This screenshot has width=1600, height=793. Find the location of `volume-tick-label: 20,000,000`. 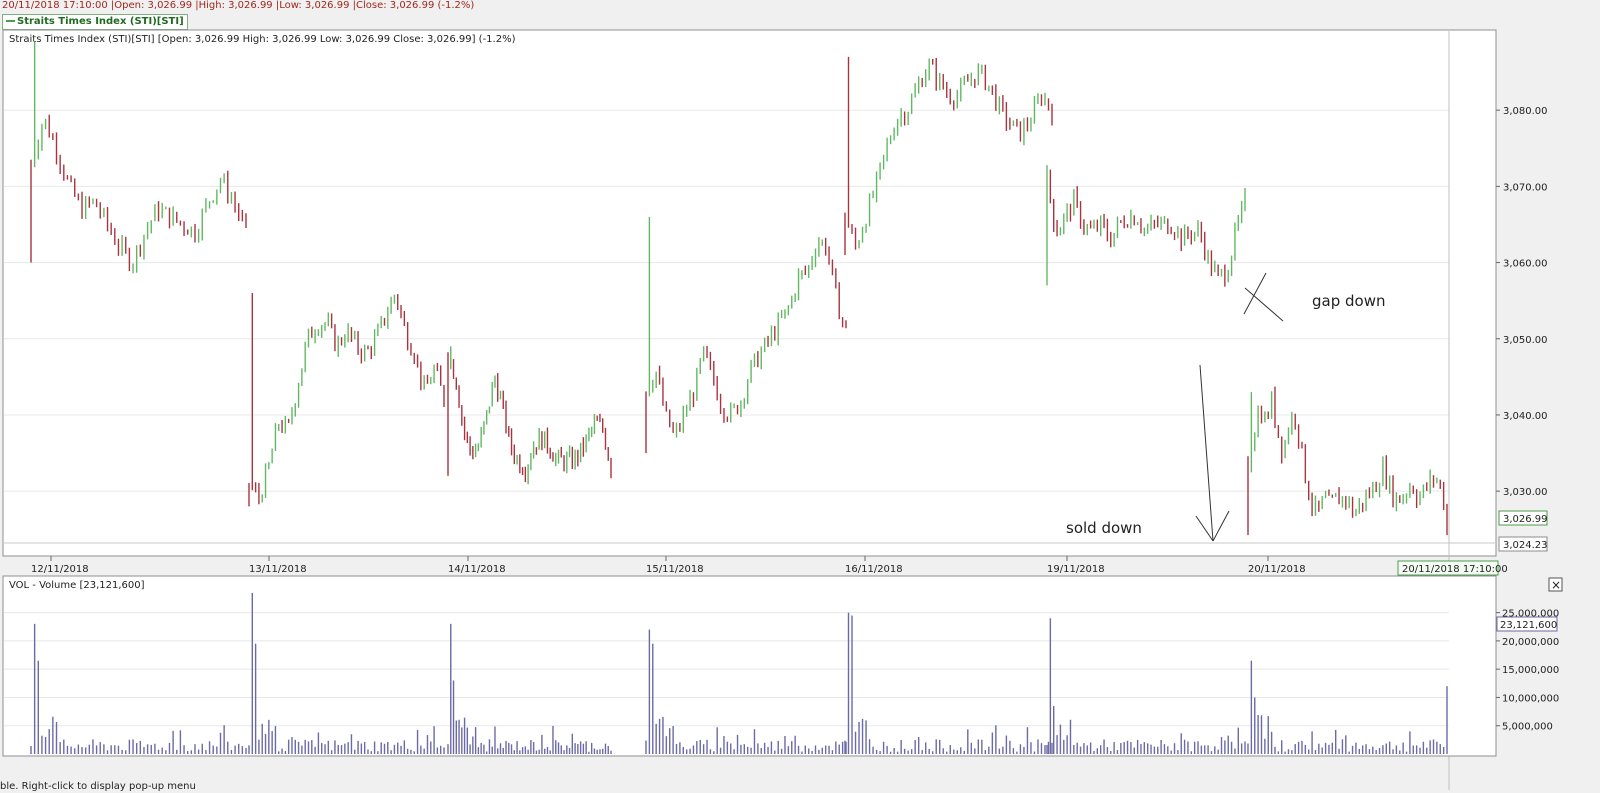

volume-tick-label: 20,000,000 is located at coordinates (1530, 642).